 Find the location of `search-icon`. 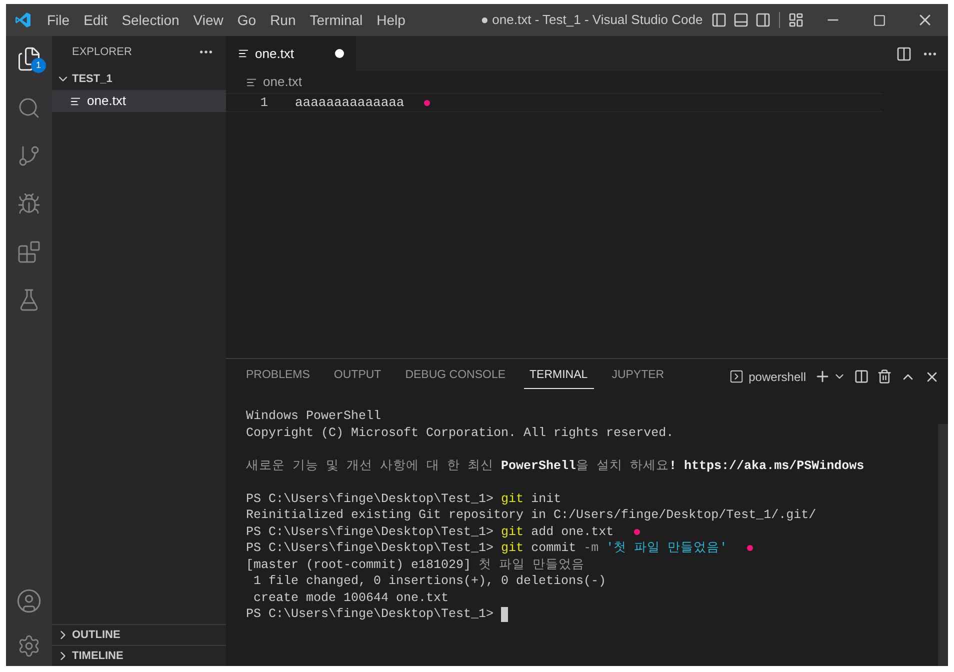

search-icon is located at coordinates (29, 108).